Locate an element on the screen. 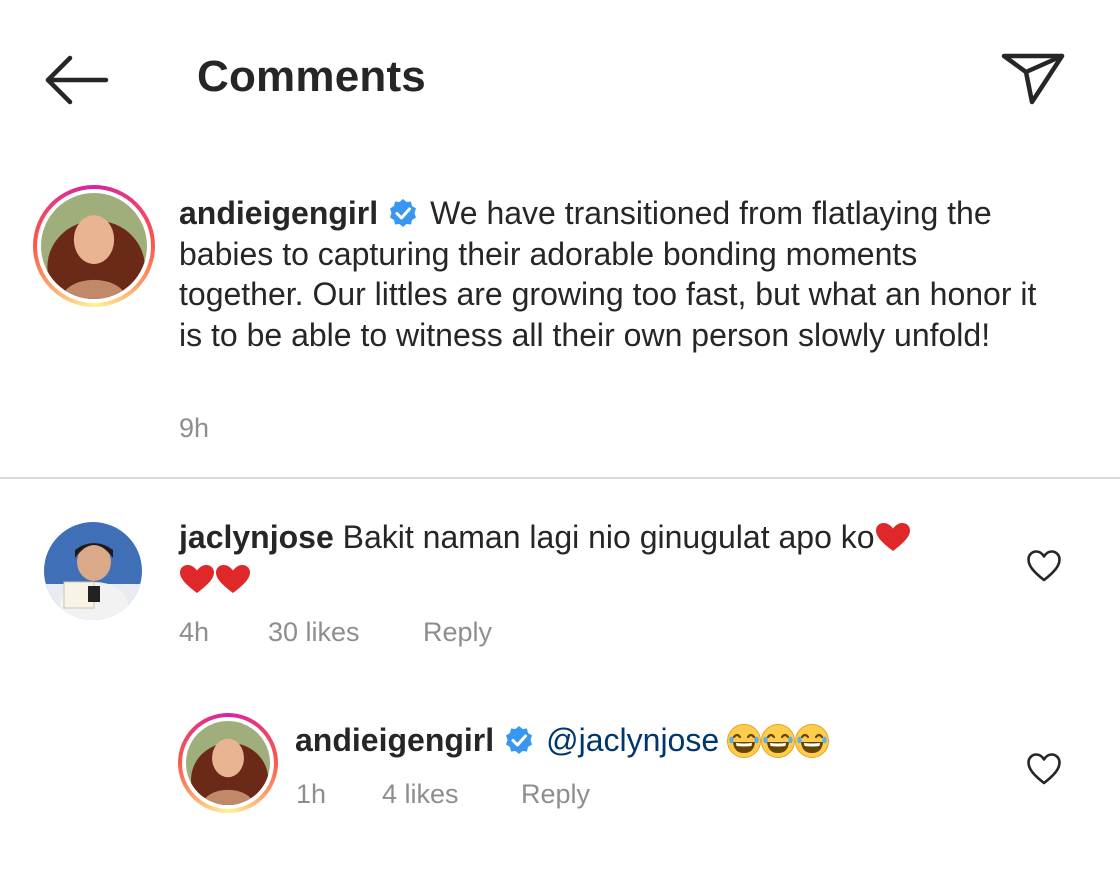 This screenshot has width=1120, height=882. page-title: Comments is located at coordinates (311, 76).